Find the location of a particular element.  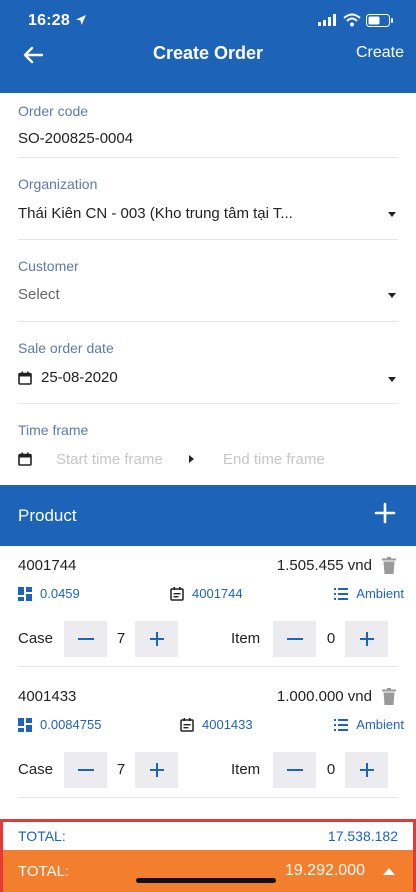

product-price: 1.505.455 vnd is located at coordinates (324, 565).